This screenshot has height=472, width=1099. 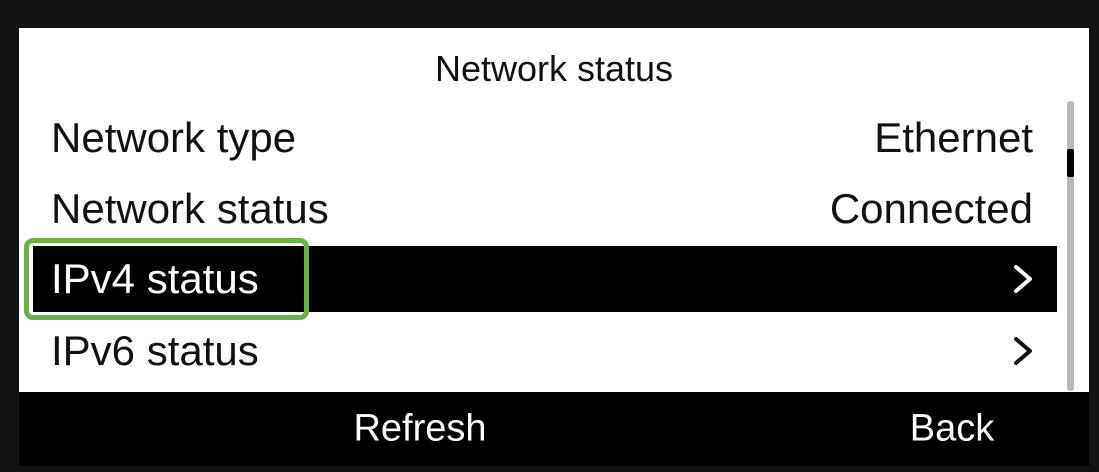 What do you see at coordinates (554, 68) in the screenshot?
I see `screen-title: Network status` at bounding box center [554, 68].